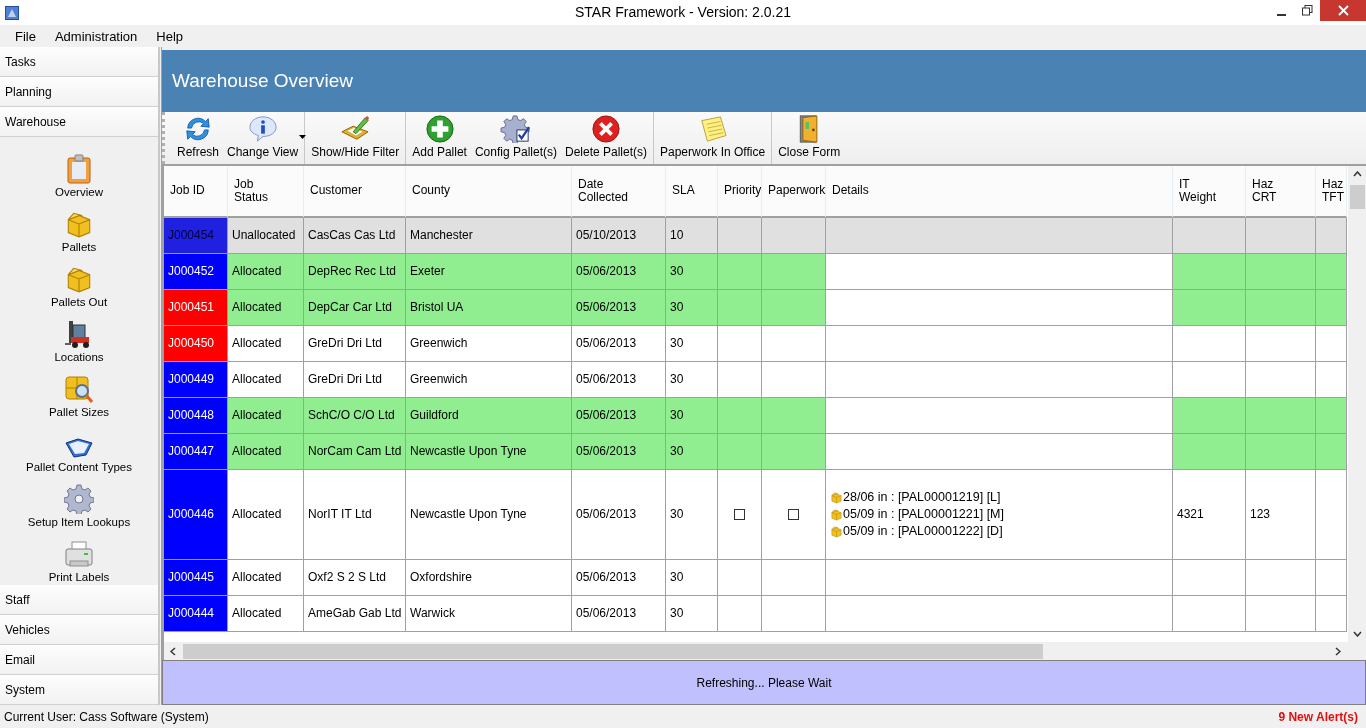 The image size is (1366, 728). What do you see at coordinates (355, 191) in the screenshot?
I see `column-header: Customer` at bounding box center [355, 191].